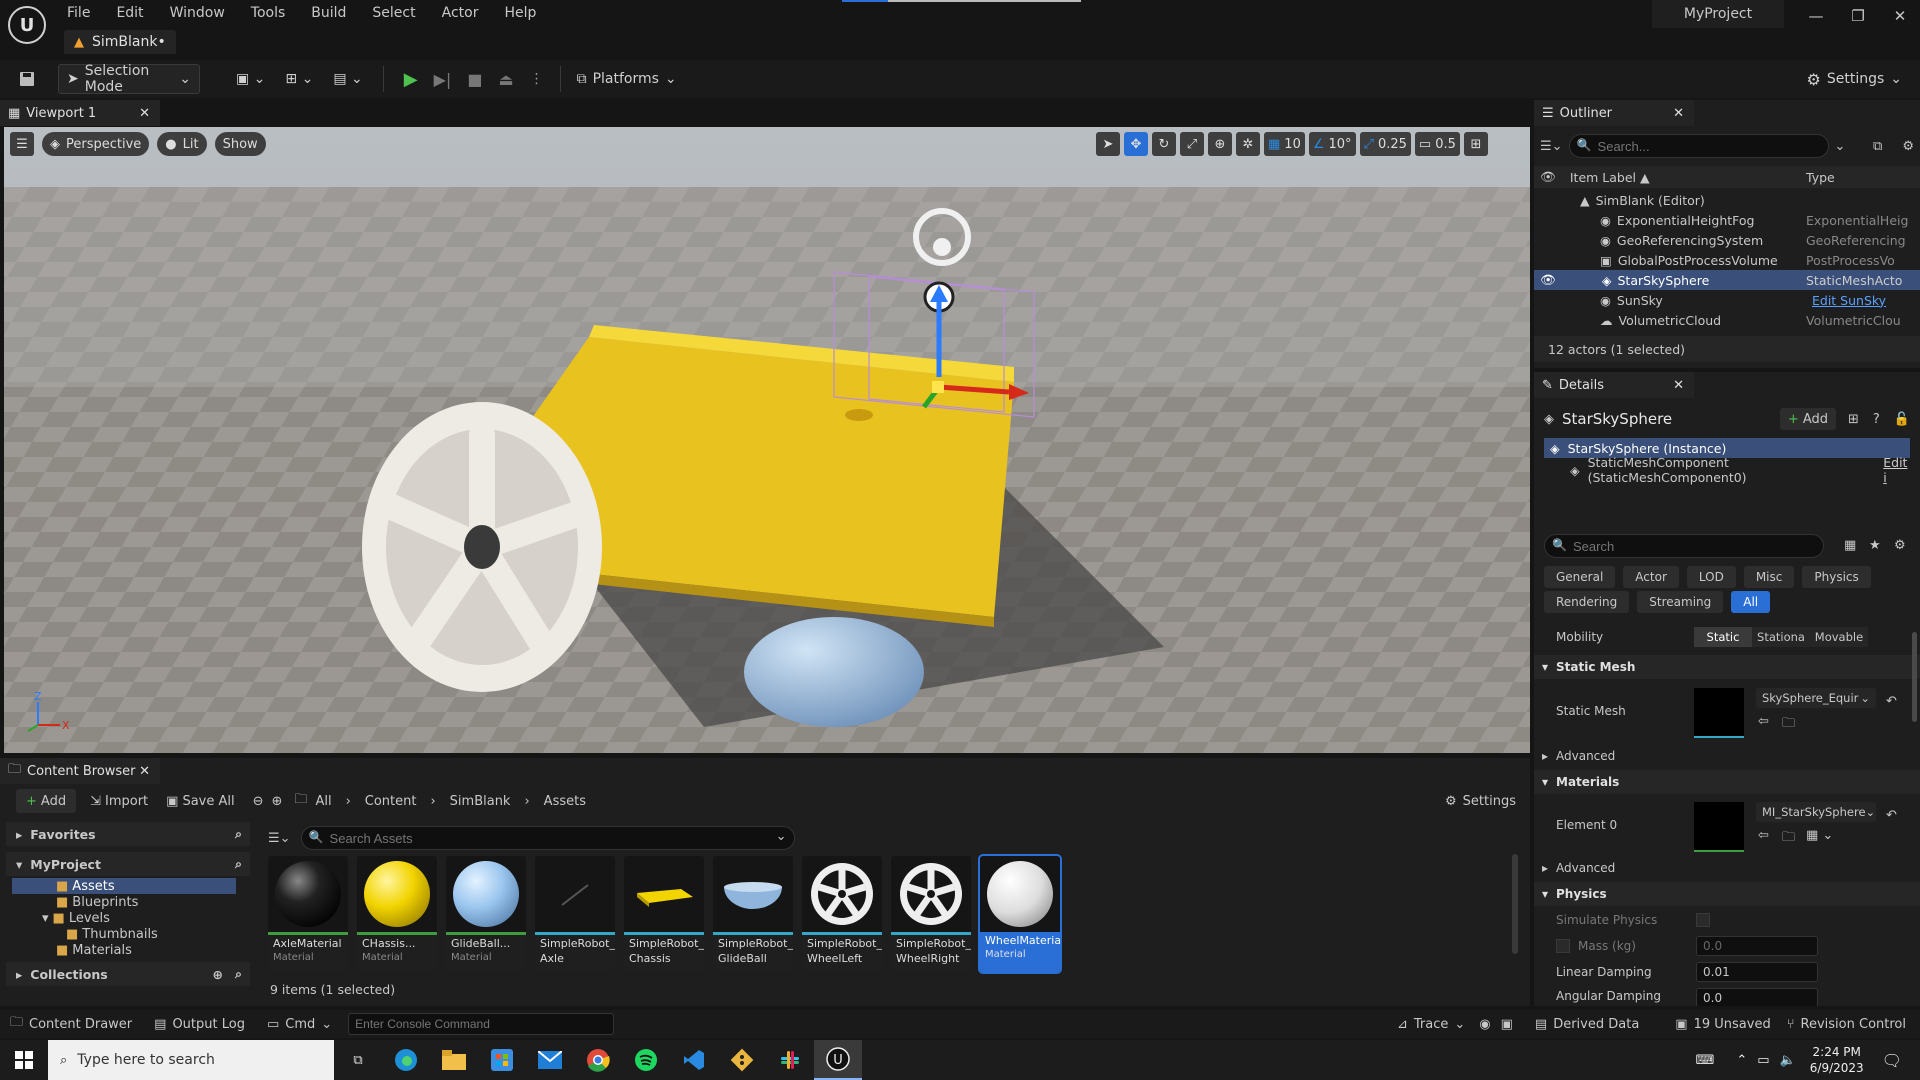  I want to click on more-icon: ⋮, so click(537, 79).